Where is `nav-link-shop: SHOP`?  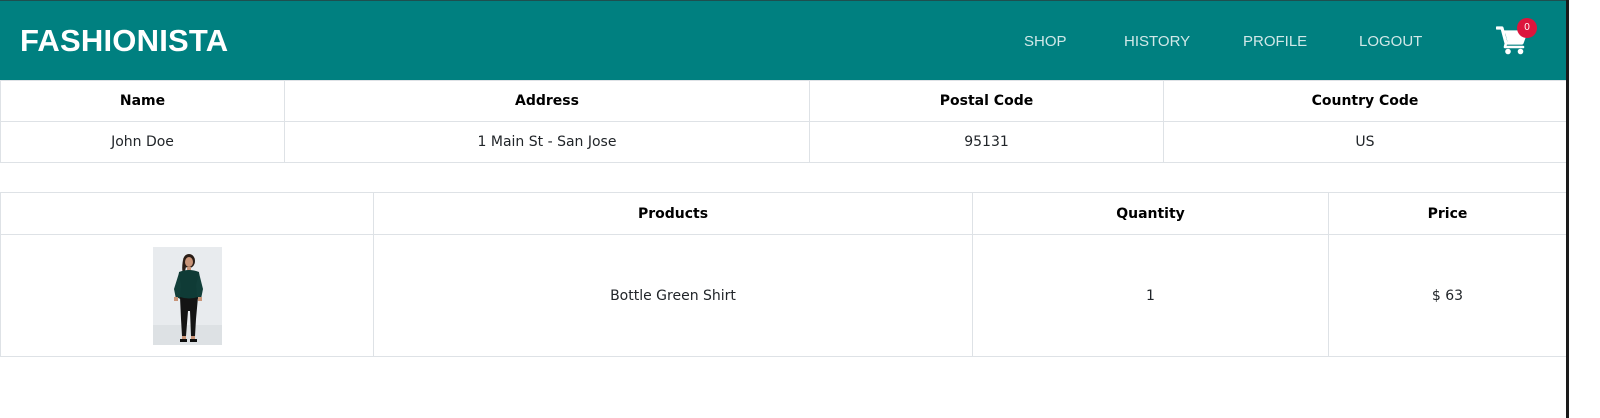
nav-link-shop: SHOP is located at coordinates (1045, 41).